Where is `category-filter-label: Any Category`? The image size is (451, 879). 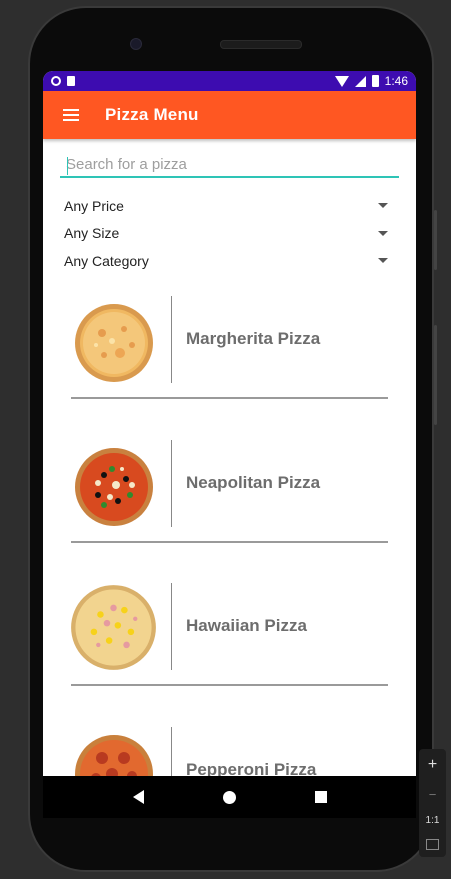 category-filter-label: Any Category is located at coordinates (106, 260).